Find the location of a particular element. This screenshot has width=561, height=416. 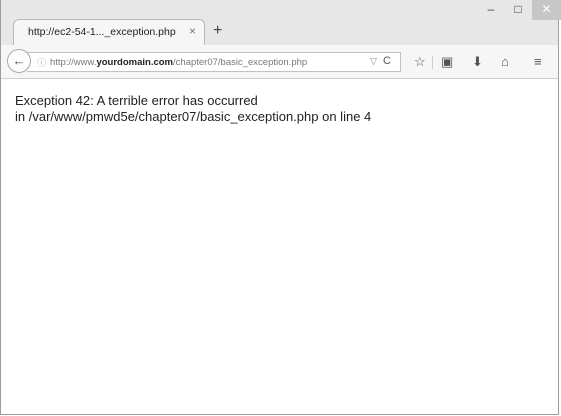

tab-active: http://ec2-54-1..._exception.php × is located at coordinates (109, 32).